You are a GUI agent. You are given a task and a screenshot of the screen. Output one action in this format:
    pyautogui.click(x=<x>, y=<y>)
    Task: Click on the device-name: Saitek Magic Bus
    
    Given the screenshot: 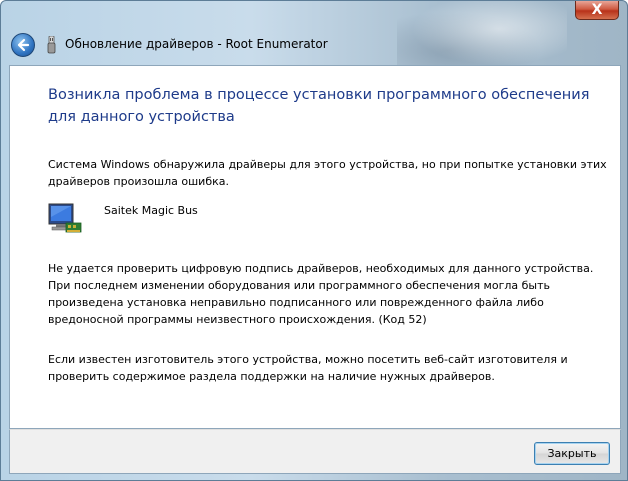 What is the action you would take?
    pyautogui.click(x=151, y=210)
    